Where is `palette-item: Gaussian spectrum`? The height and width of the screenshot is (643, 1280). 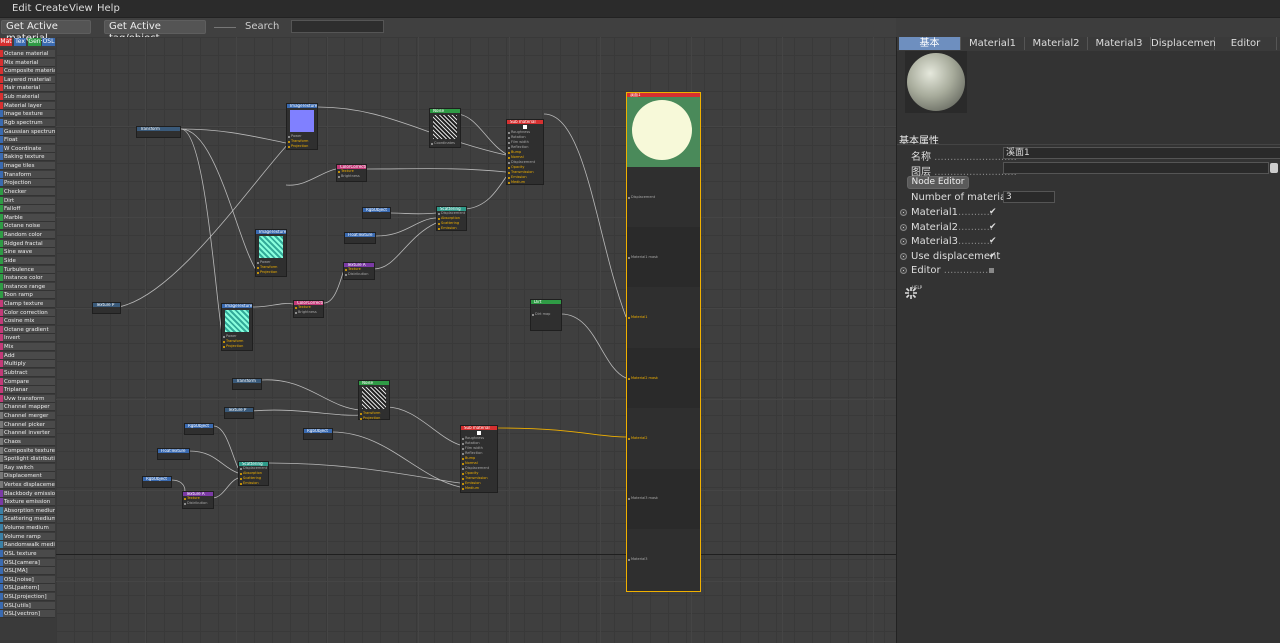
palette-item: Gaussian spectrum is located at coordinates (27, 131).